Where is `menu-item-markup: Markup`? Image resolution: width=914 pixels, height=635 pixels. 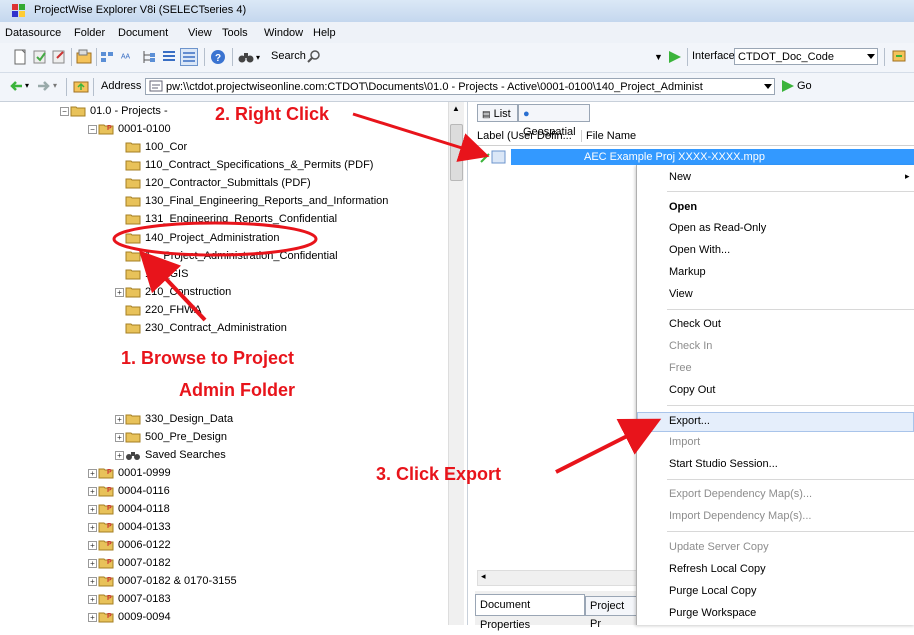 menu-item-markup: Markup is located at coordinates (687, 272).